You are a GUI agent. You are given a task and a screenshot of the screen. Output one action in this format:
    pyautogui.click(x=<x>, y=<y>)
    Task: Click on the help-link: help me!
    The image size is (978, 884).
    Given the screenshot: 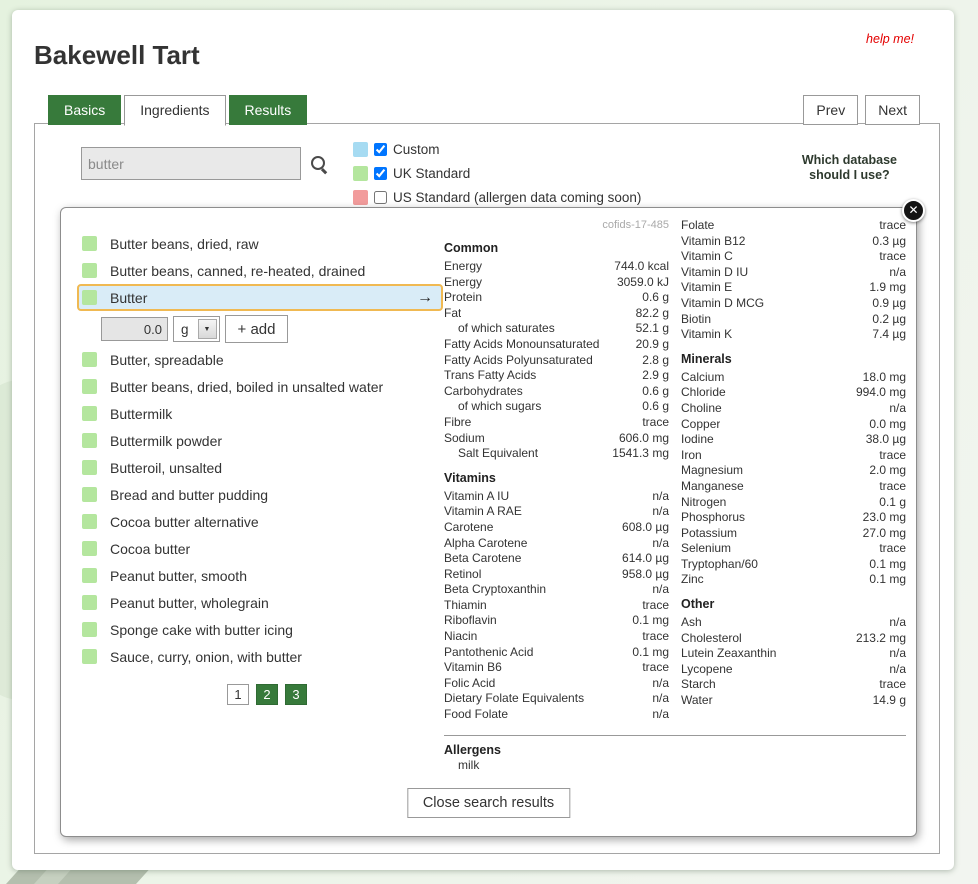 What is the action you would take?
    pyautogui.click(x=890, y=39)
    